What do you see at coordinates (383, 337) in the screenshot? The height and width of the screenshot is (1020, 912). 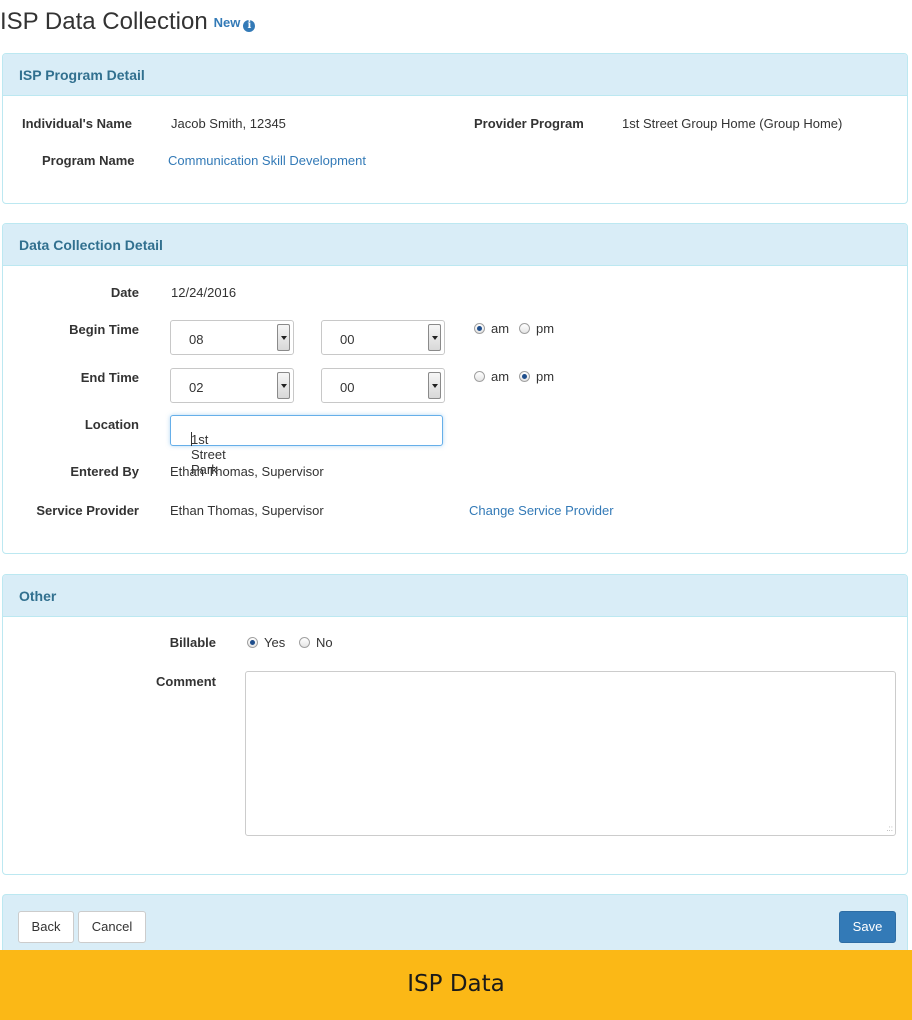 I see `begin-minute-select: 00` at bounding box center [383, 337].